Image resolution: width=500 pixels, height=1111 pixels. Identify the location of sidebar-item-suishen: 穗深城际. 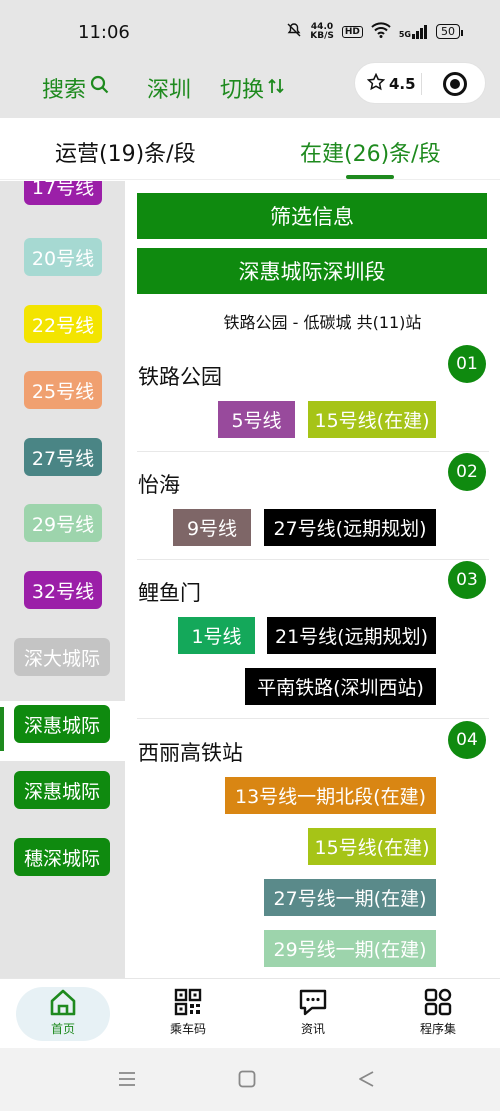
(62, 857).